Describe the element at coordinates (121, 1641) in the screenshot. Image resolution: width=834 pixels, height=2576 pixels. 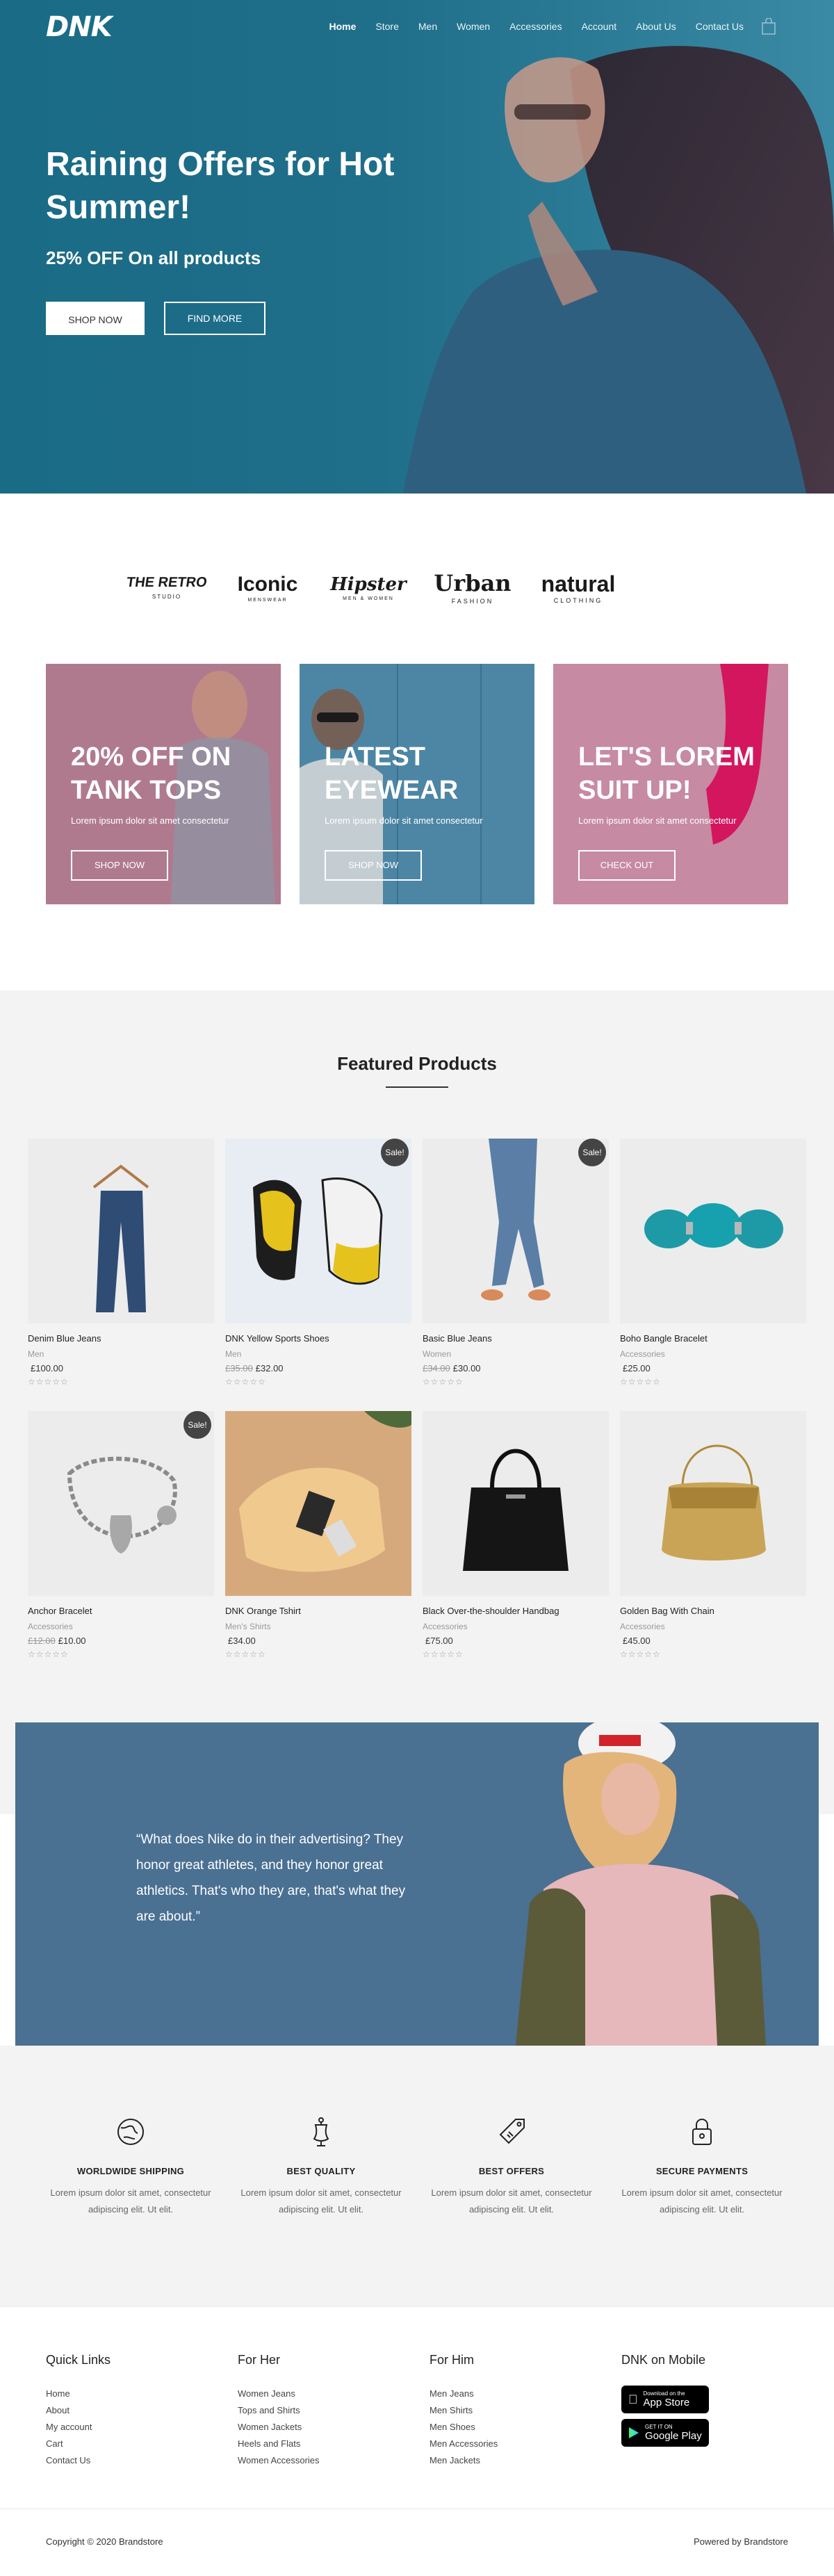
I see `product-price: £12.00 £10.00` at that location.